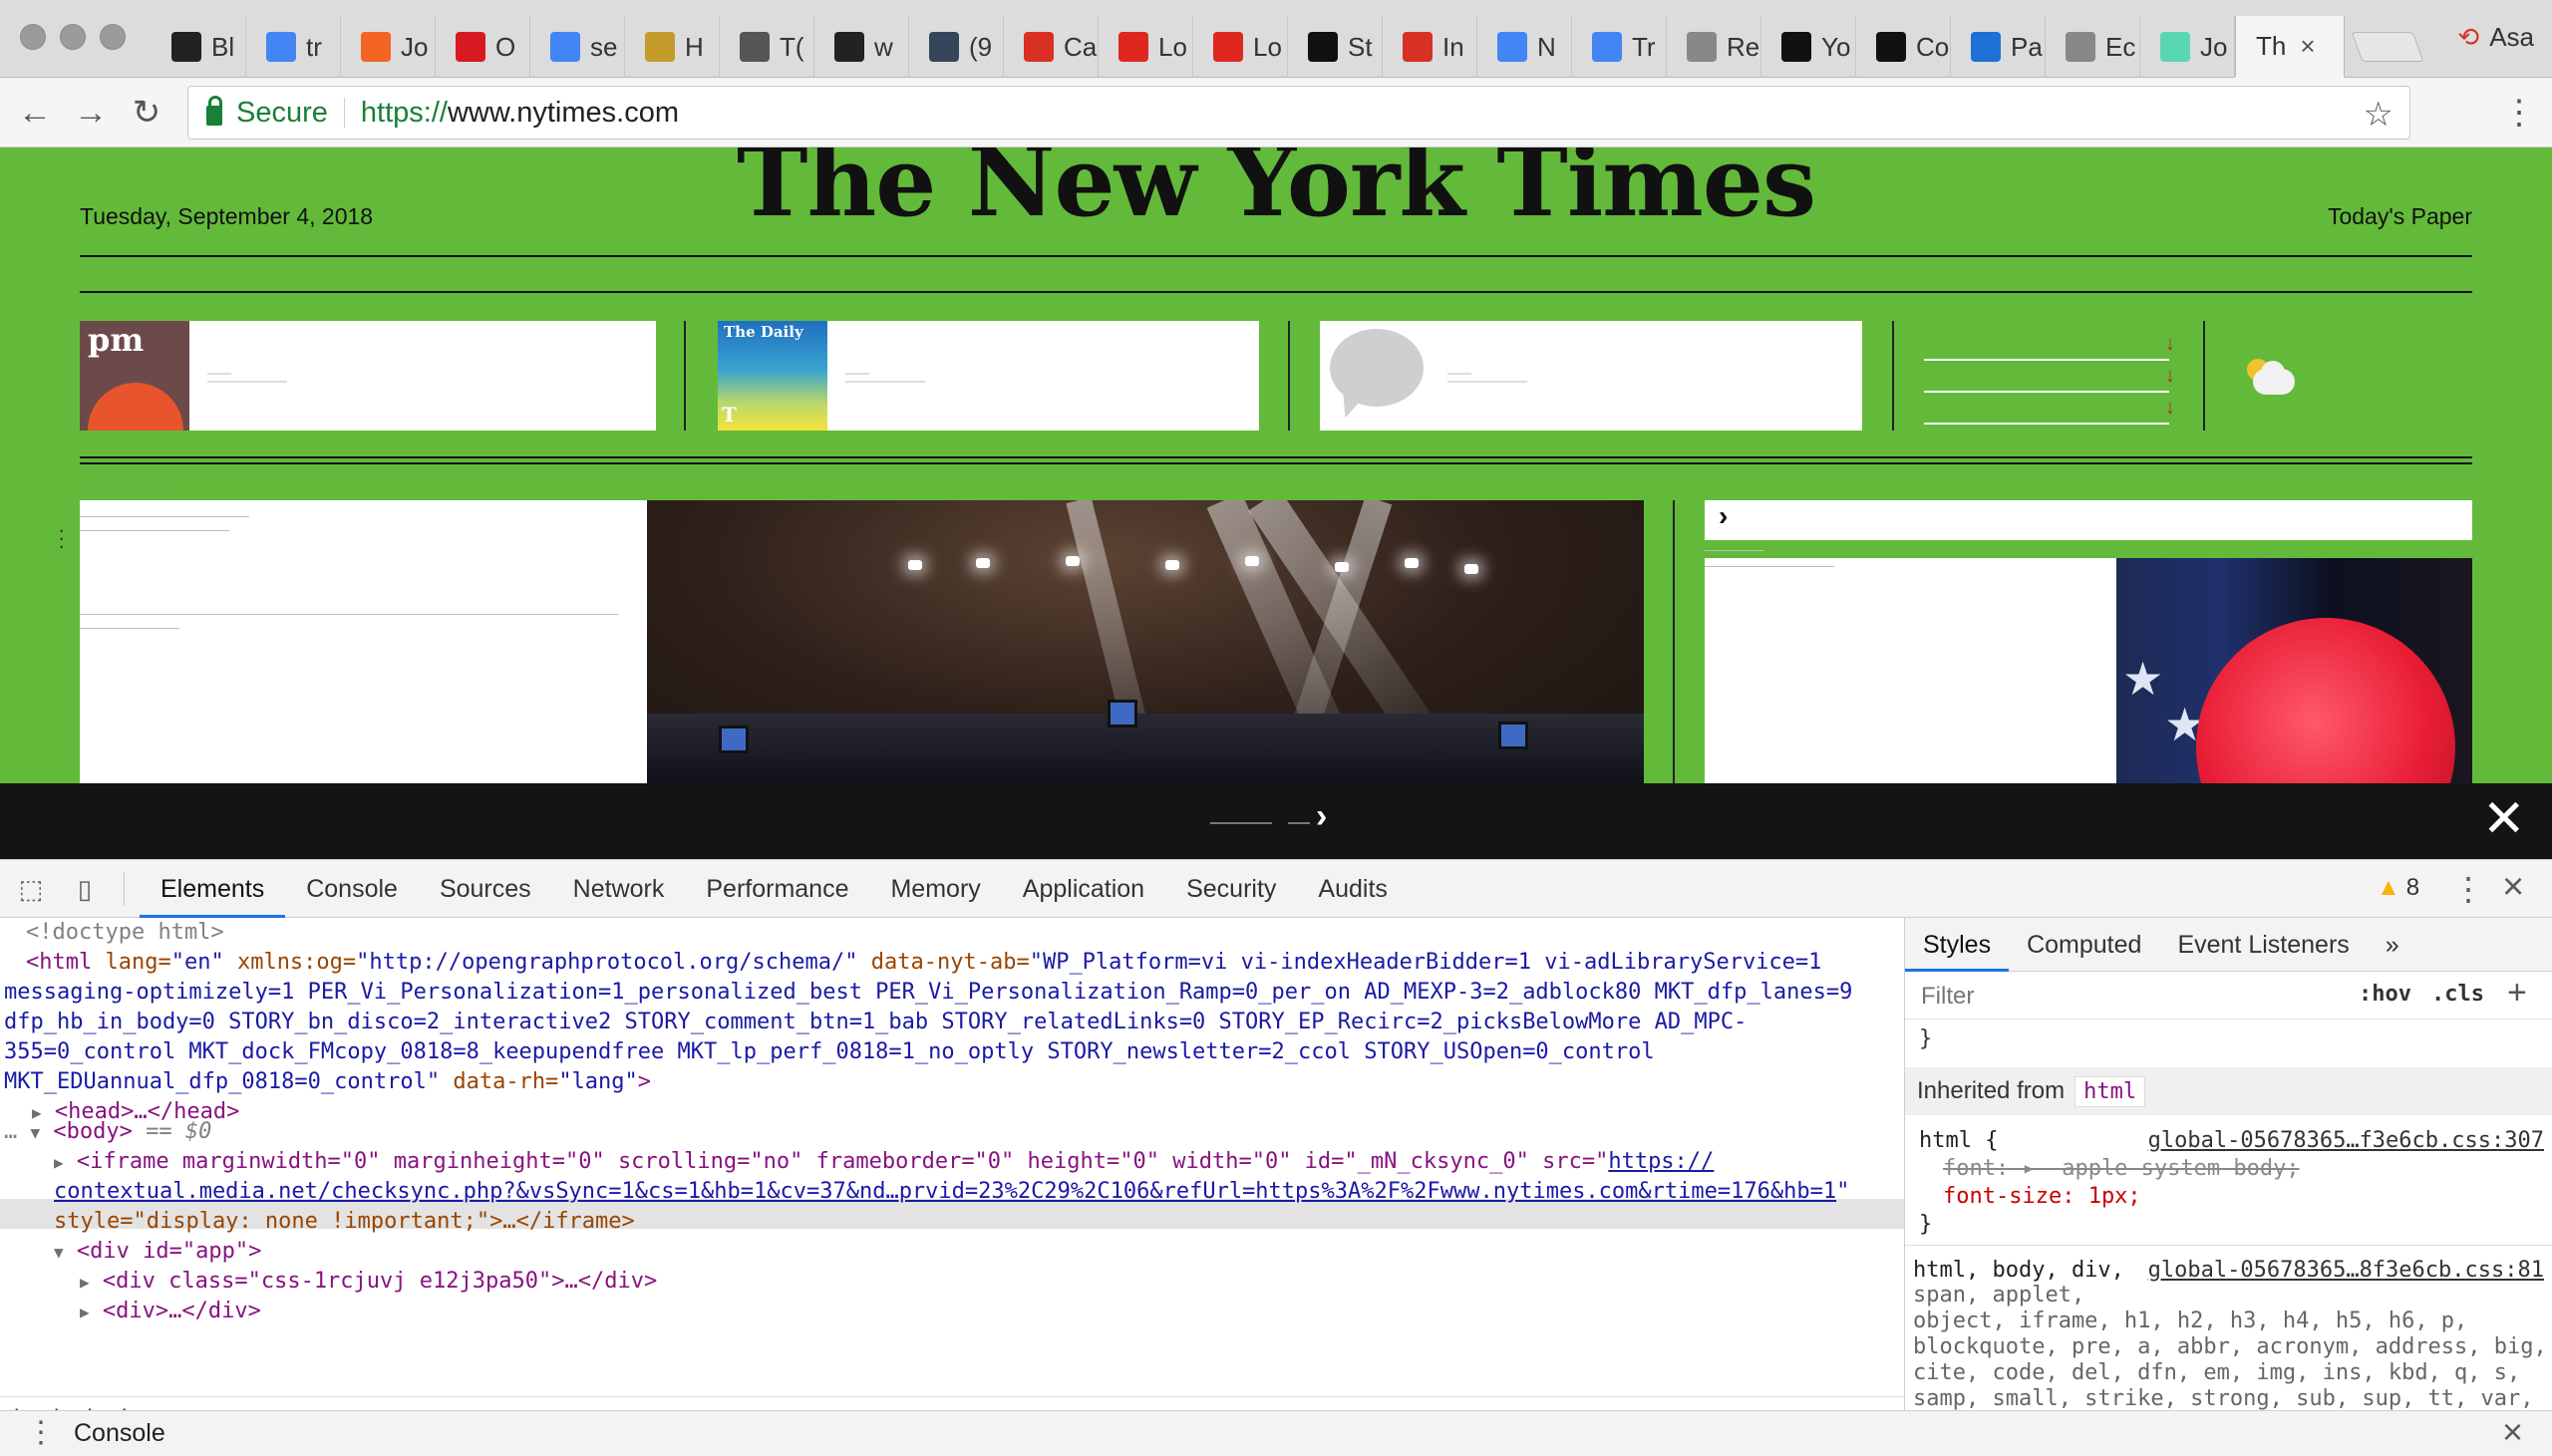 The height and width of the screenshot is (1456, 2552). Describe the element at coordinates (2110, 1091) in the screenshot. I see `inherited-tag-chip: html` at that location.